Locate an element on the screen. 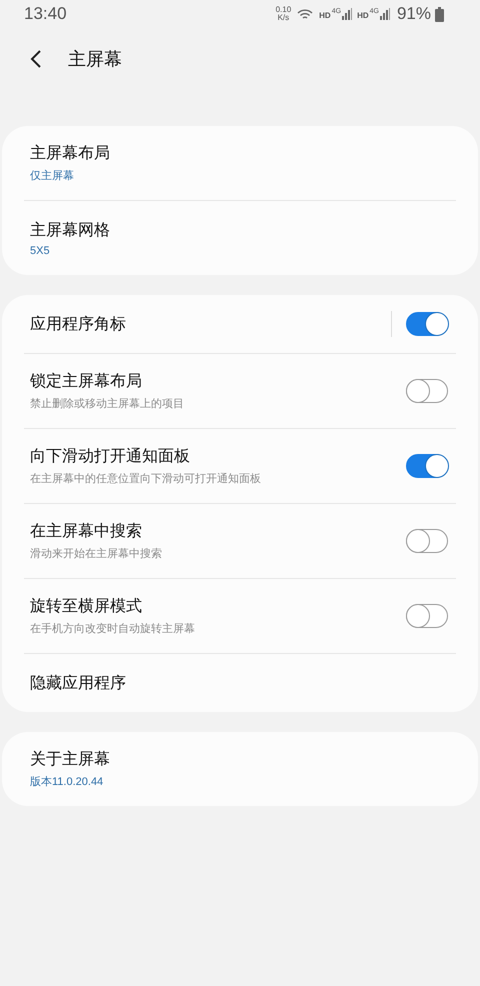 Image resolution: width=480 pixels, height=986 pixels. setting-title: 旋转至横屏模式 is located at coordinates (86, 606).